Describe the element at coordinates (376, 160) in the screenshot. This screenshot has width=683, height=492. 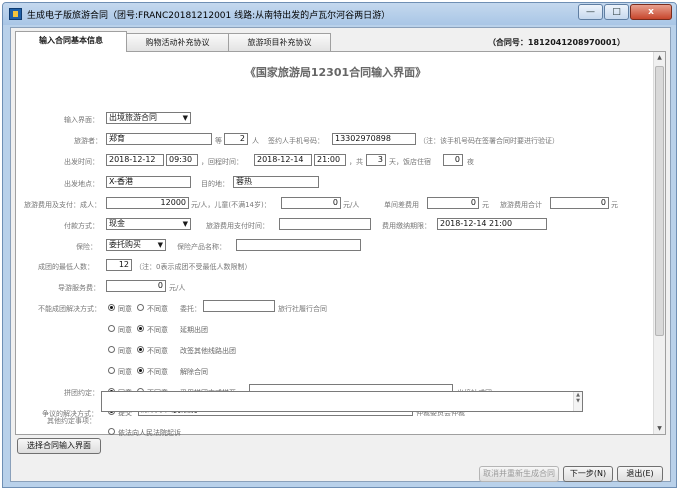
I see `days-input: 3` at that location.